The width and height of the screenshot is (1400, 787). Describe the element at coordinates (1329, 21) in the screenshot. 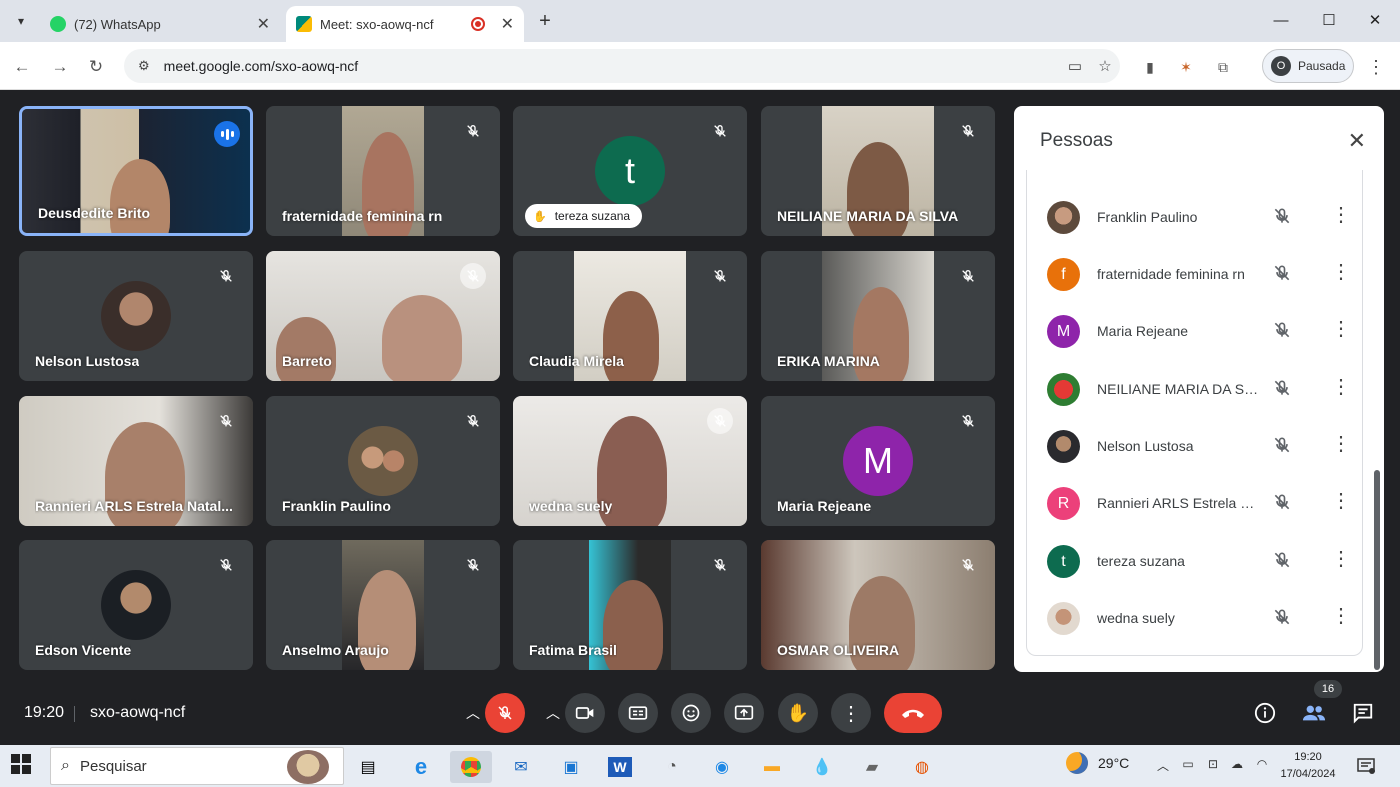

I see `maximize-button: ☐` at that location.